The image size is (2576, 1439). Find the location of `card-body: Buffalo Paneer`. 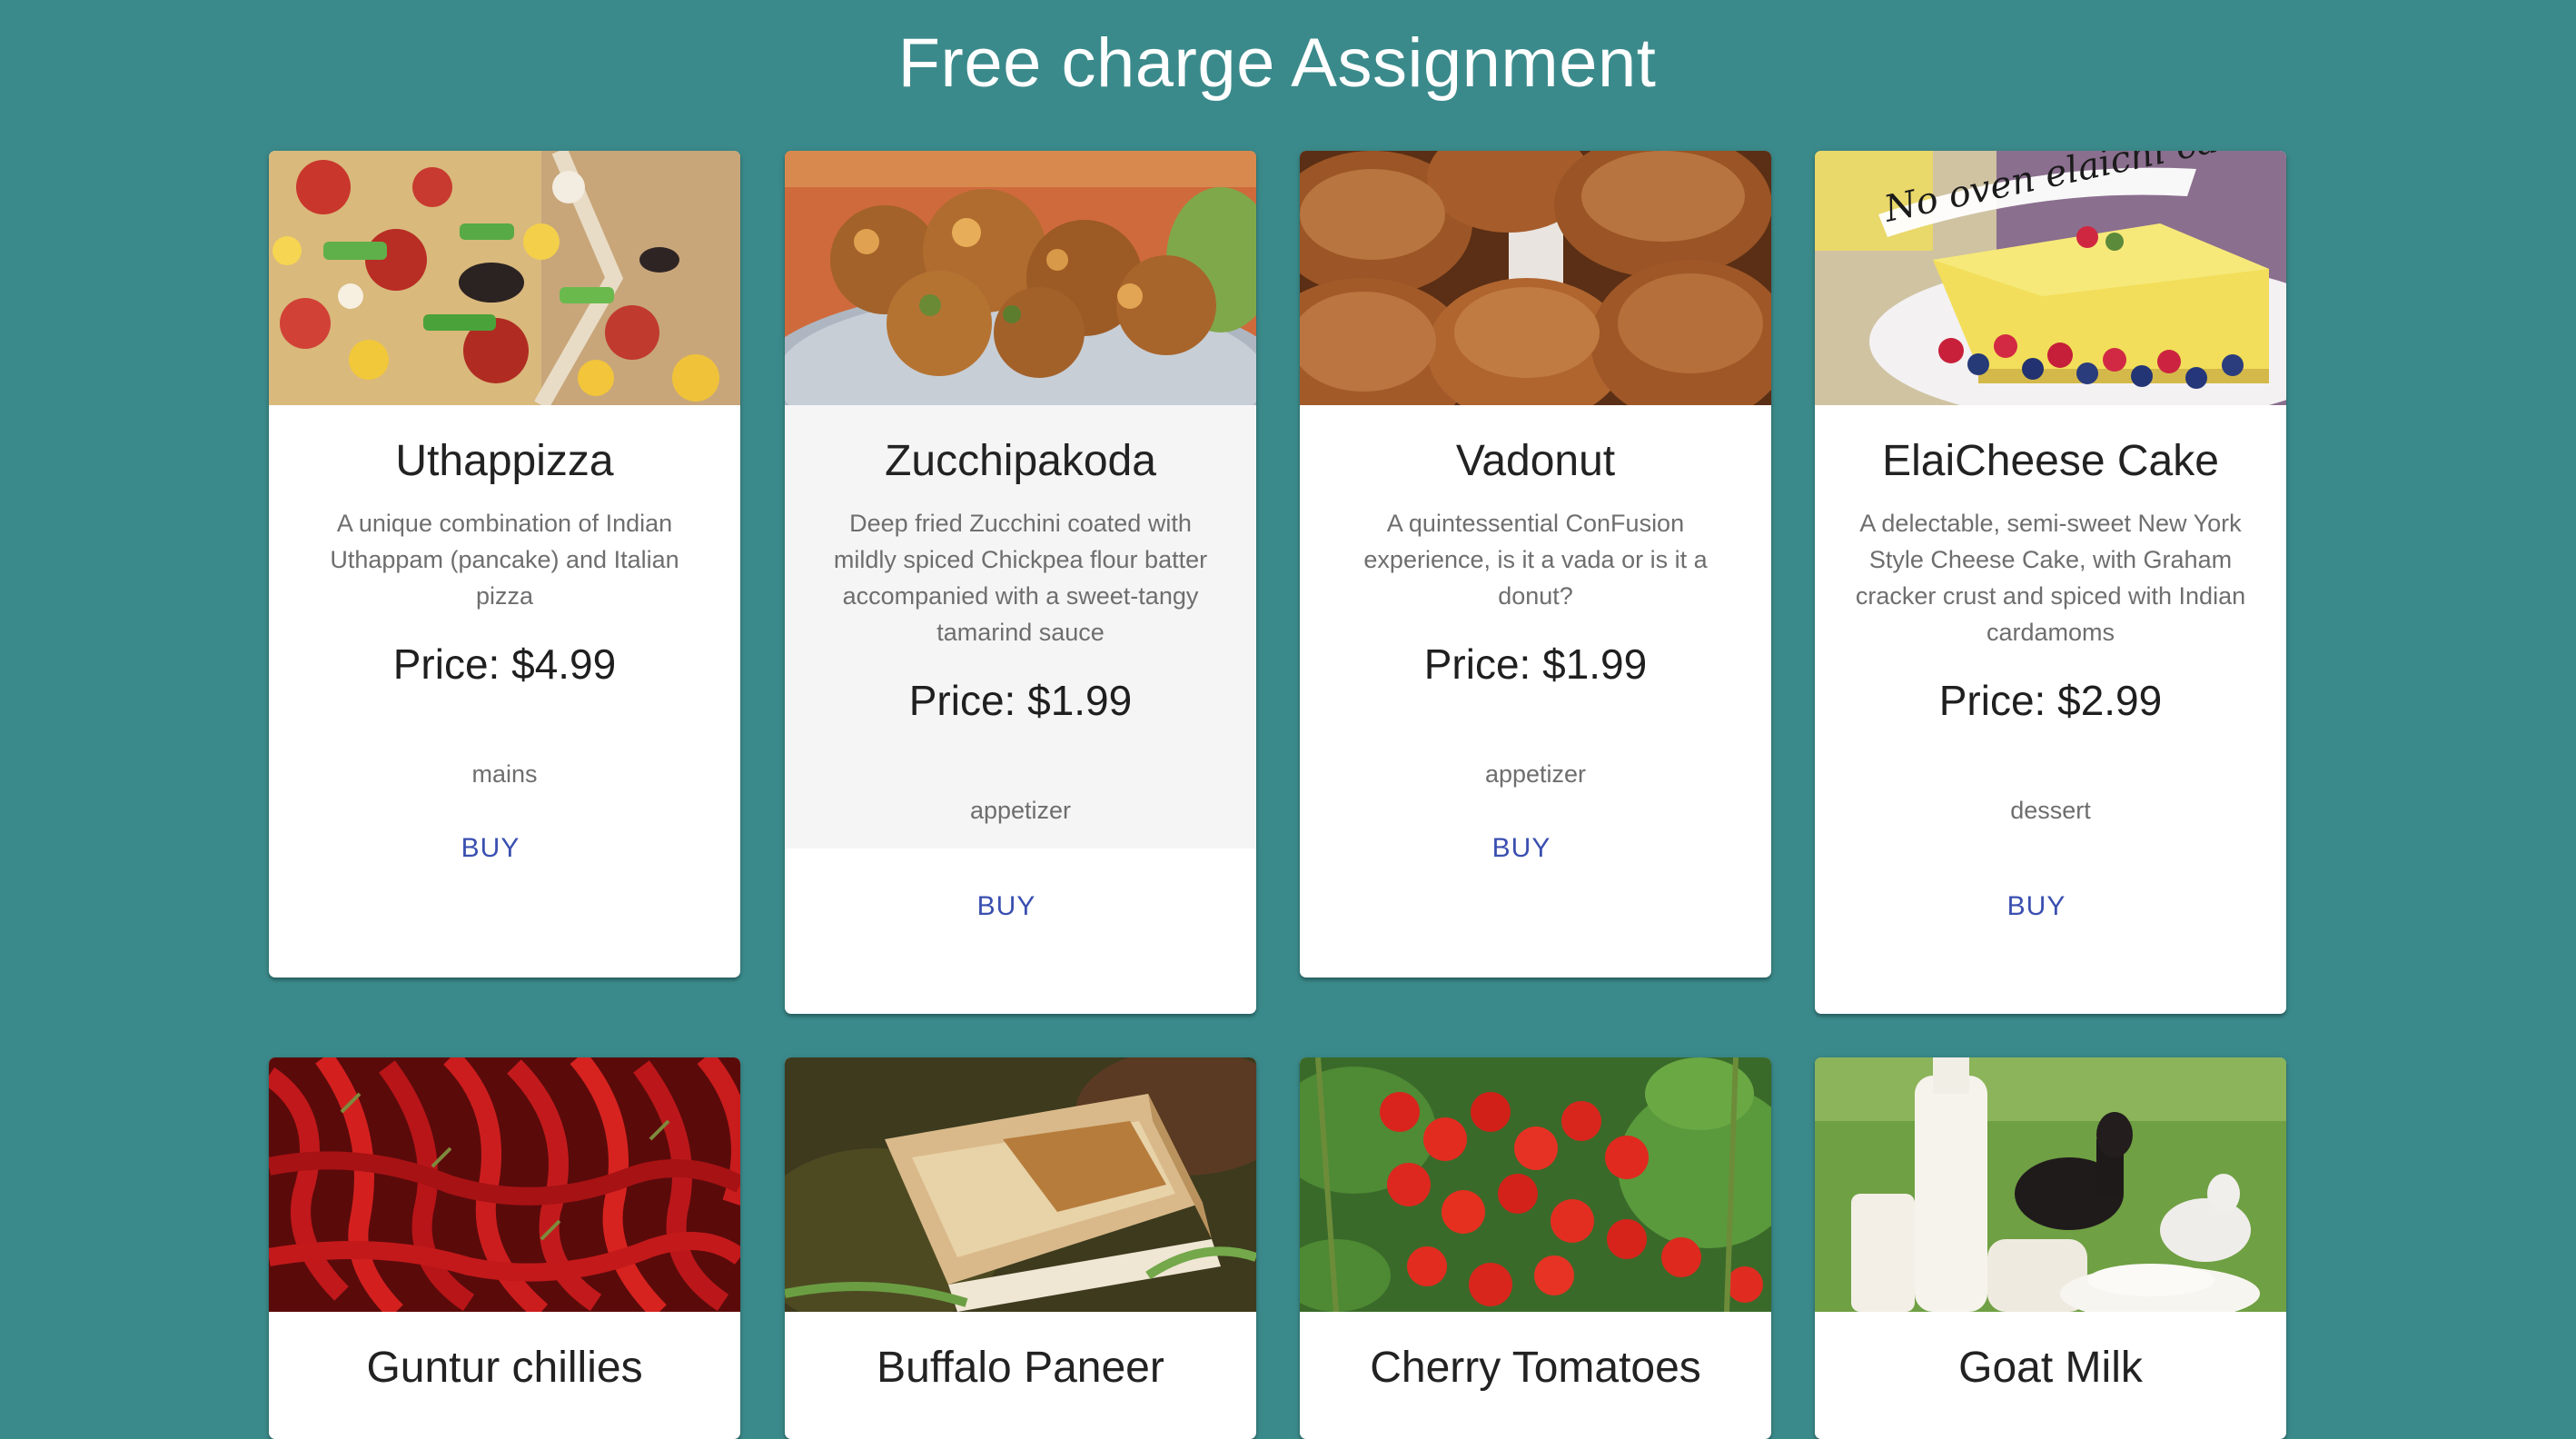

card-body: Buffalo Paneer is located at coordinates (1020, 1353).